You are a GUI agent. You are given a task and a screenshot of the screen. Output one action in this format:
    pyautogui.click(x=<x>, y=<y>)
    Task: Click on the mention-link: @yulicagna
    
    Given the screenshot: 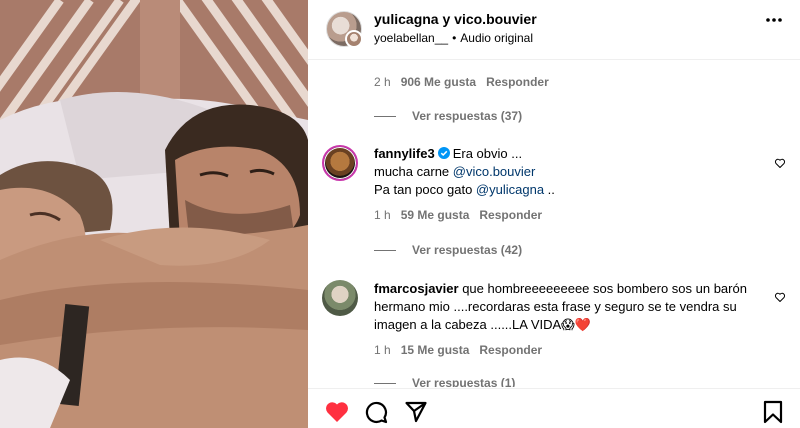 What is the action you would take?
    pyautogui.click(x=510, y=189)
    